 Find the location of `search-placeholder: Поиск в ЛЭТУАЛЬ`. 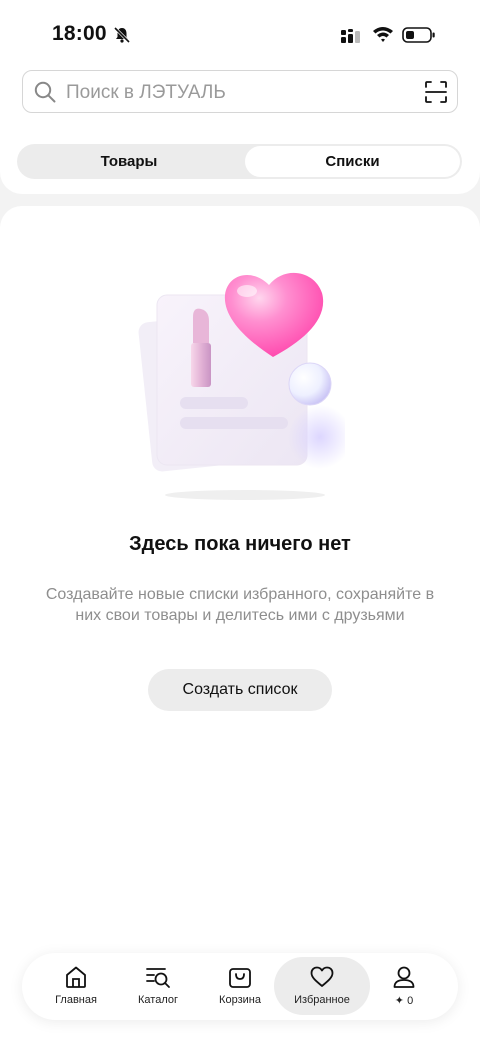

search-placeholder: Поиск в ЛЭТУАЛЬ is located at coordinates (146, 92).